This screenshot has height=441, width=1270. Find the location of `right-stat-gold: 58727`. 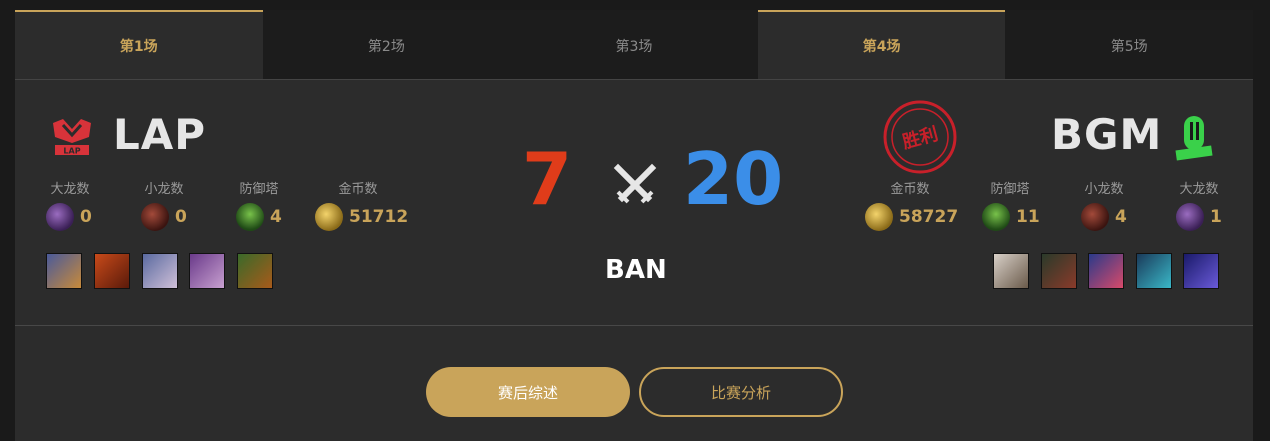

right-stat-gold: 58727 is located at coordinates (911, 217).